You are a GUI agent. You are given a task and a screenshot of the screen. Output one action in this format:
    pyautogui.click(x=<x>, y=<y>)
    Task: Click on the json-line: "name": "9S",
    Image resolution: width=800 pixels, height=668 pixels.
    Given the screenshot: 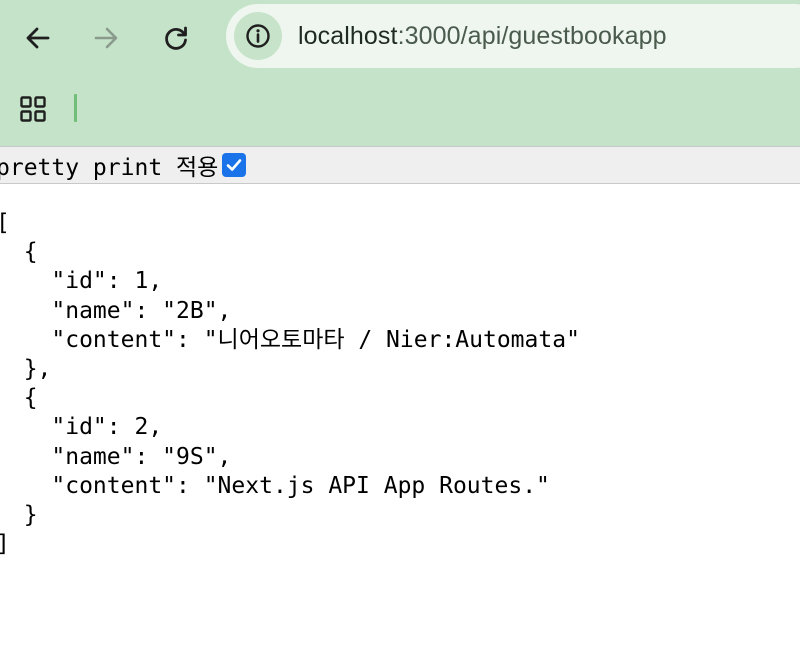 What is the action you would take?
    pyautogui.click(x=116, y=456)
    